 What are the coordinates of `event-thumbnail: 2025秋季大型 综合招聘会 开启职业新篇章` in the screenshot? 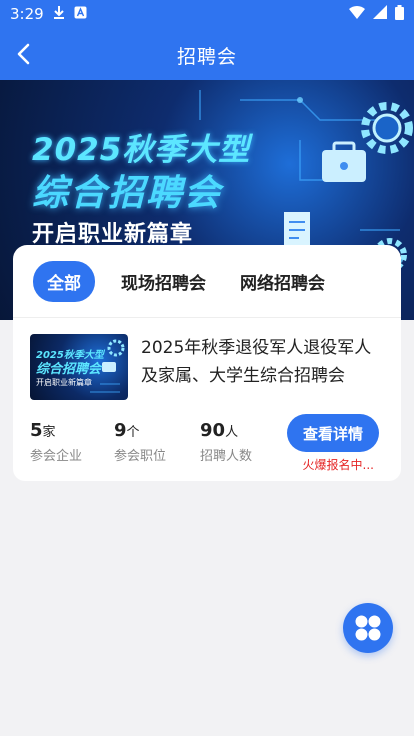 It's located at (79, 367).